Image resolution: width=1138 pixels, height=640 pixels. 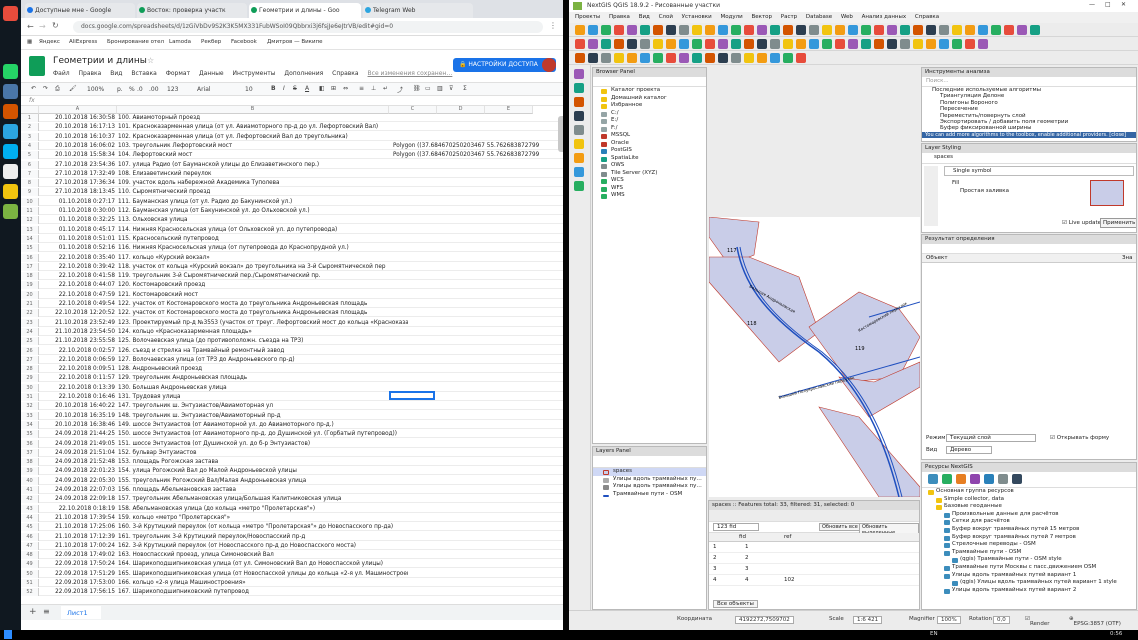 What do you see at coordinates (30, 499) in the screenshot?
I see `row-number: 42` at bounding box center [30, 499].